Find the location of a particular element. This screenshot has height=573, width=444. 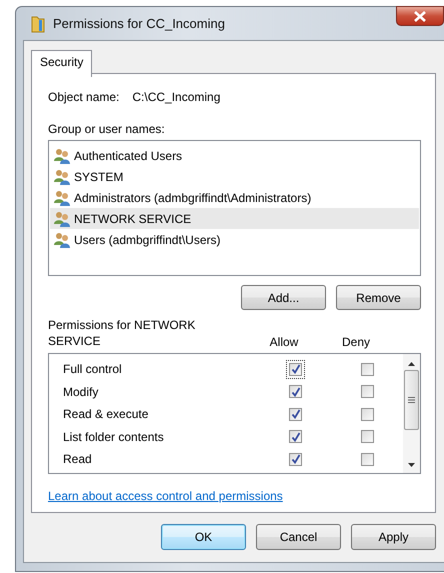

column-header: Allow is located at coordinates (284, 342).